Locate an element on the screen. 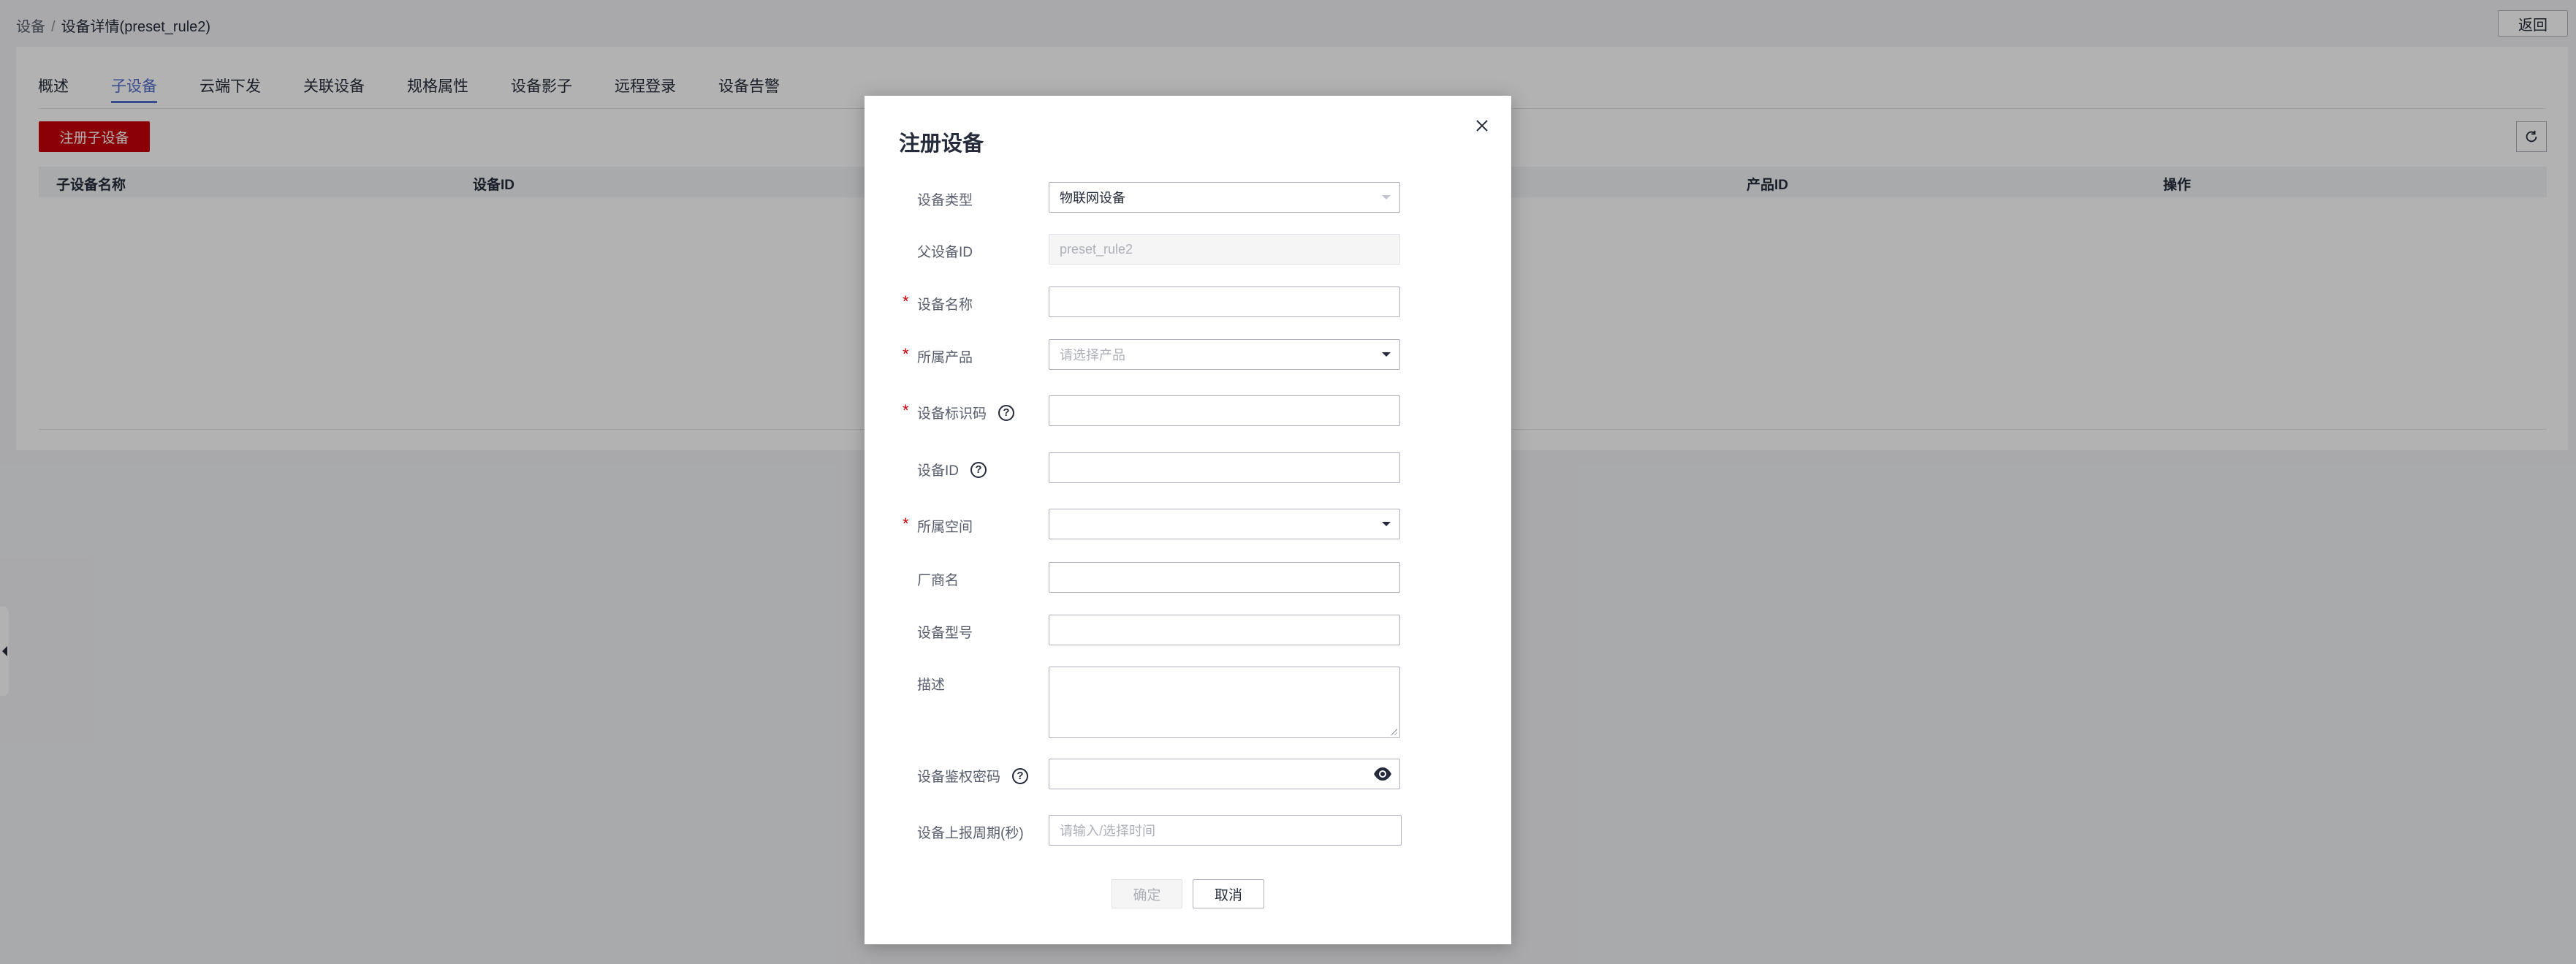  node-id-label: 设备标识码? is located at coordinates (966, 412).